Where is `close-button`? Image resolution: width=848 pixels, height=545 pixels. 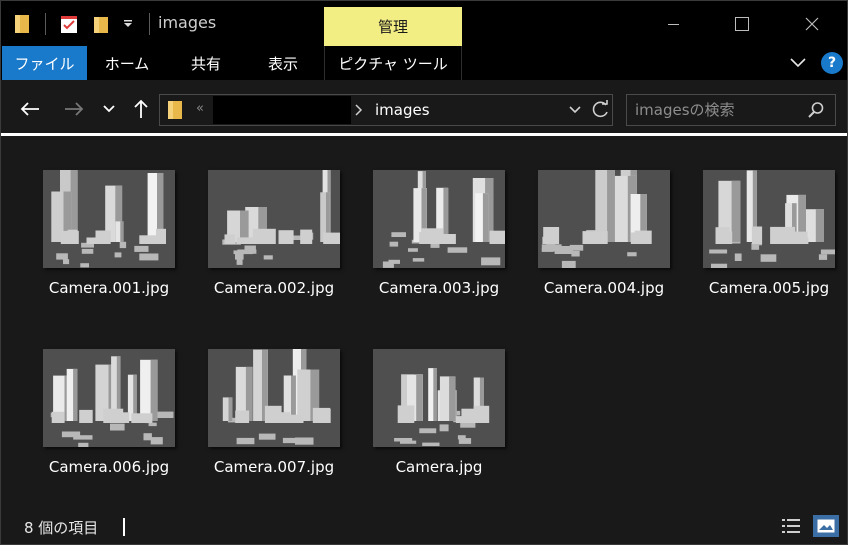 close-button is located at coordinates (812, 23).